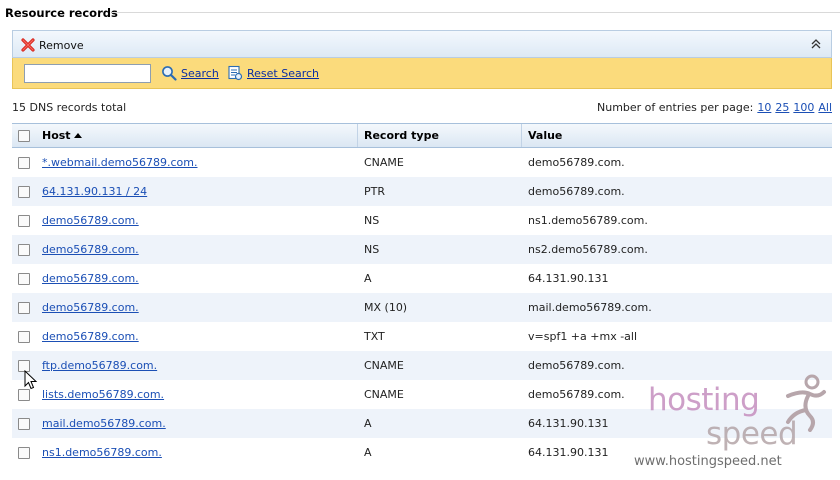 This screenshot has height=480, width=840. What do you see at coordinates (782, 107) in the screenshot?
I see `per-page-option-25: 25` at bounding box center [782, 107].